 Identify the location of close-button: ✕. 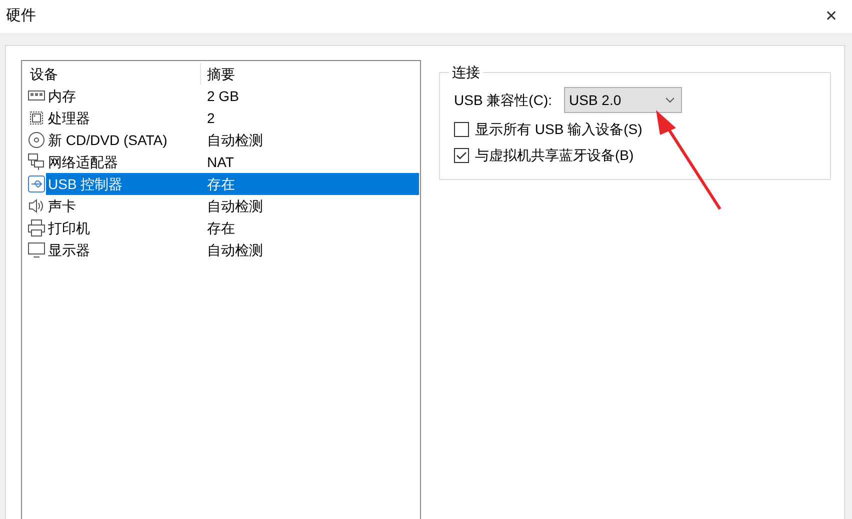
(831, 16).